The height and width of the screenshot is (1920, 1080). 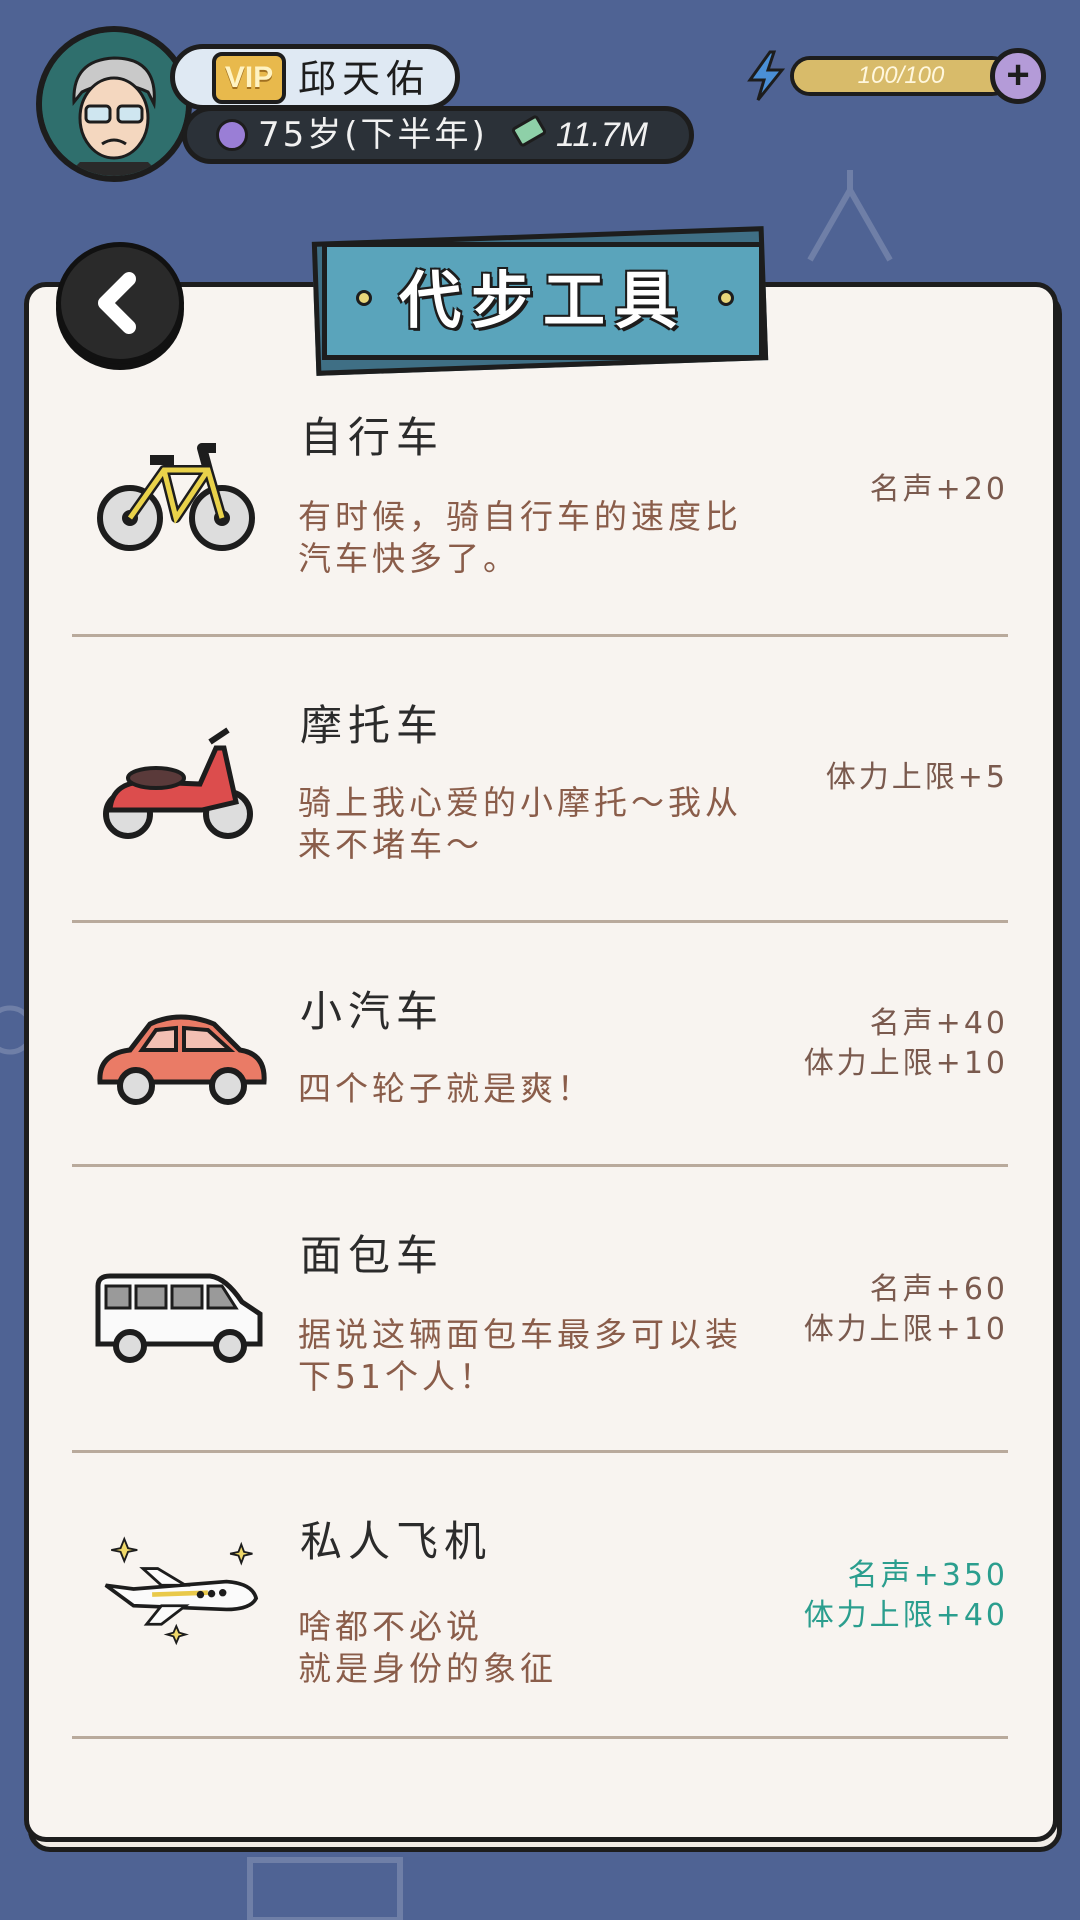 I want to click on reward-line: 名声+60, so click(x=938, y=1289).